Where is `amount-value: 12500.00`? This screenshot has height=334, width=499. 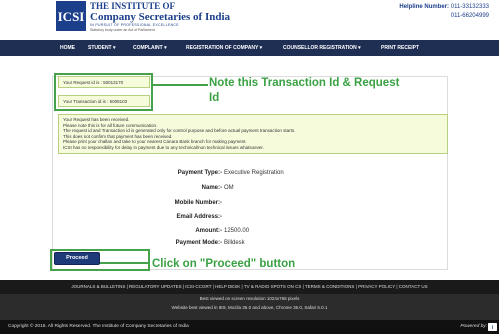
amount-value: 12500.00 is located at coordinates (237, 231).